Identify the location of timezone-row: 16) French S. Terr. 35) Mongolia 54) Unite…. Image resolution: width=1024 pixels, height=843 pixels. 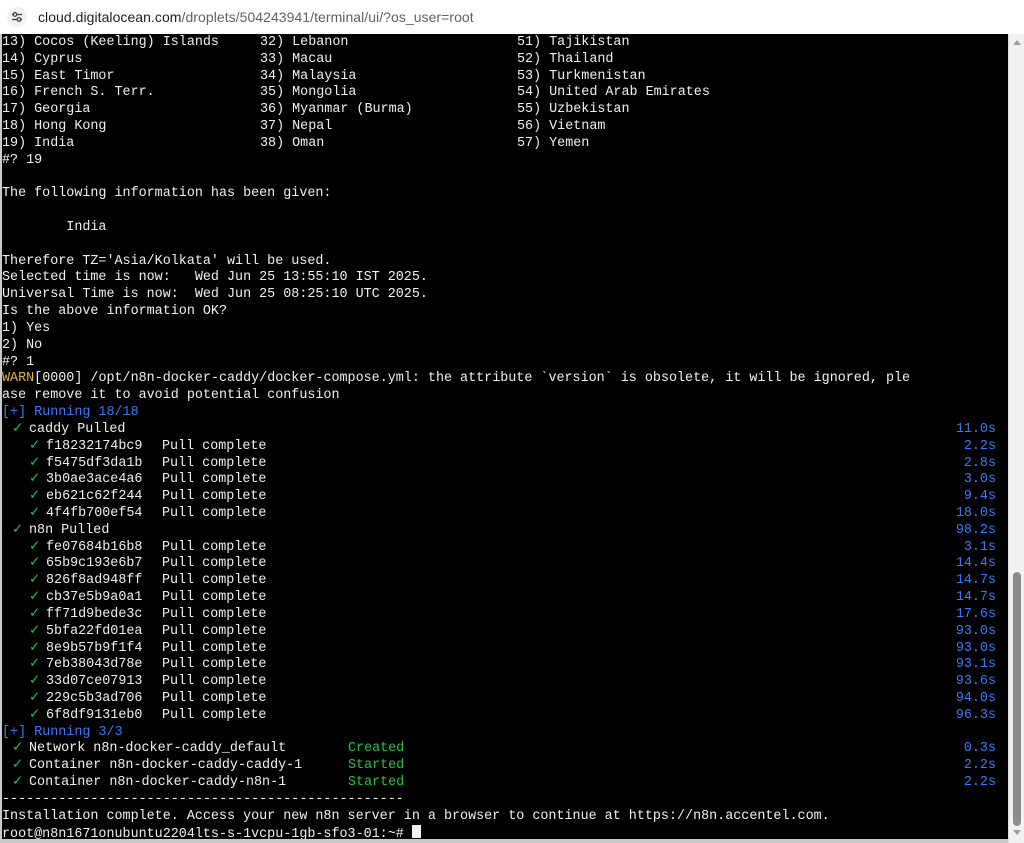
(505, 92).